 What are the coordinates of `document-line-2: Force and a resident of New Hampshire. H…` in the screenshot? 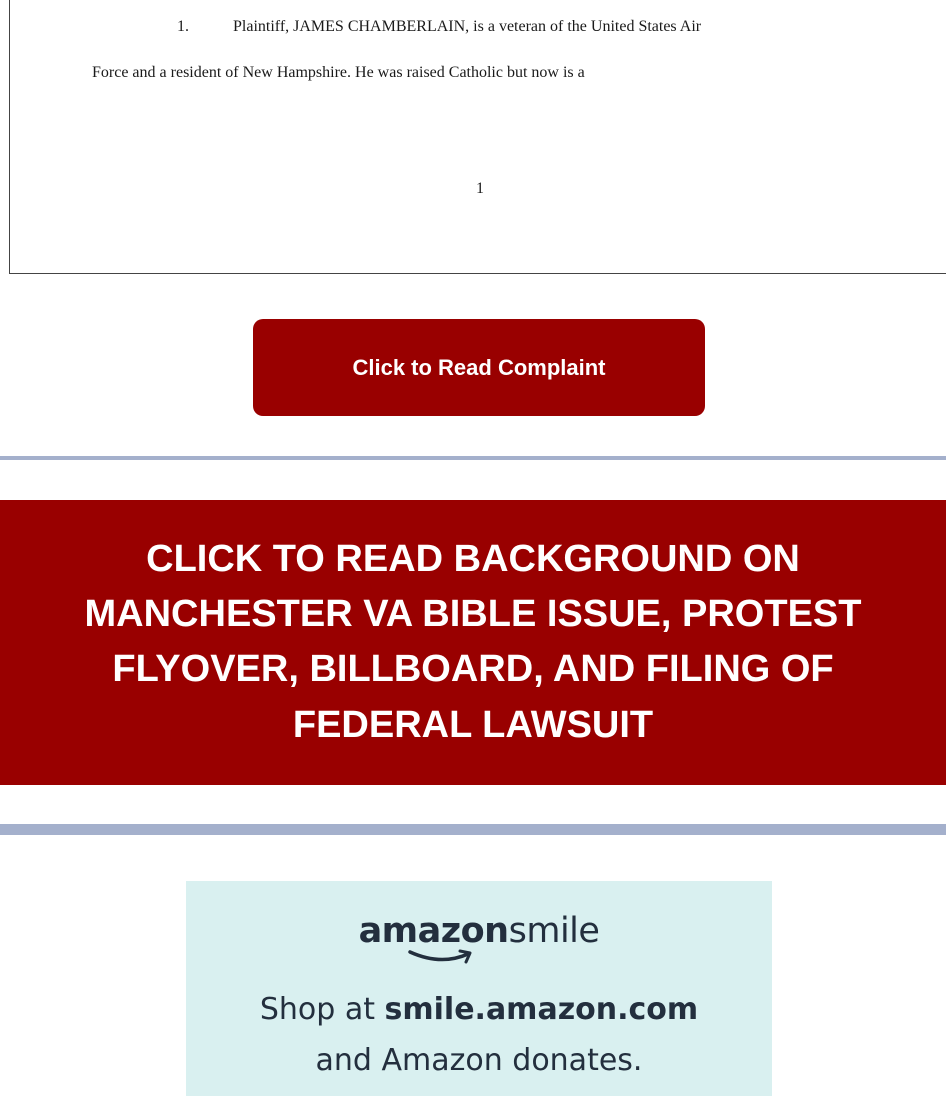 It's located at (338, 72).